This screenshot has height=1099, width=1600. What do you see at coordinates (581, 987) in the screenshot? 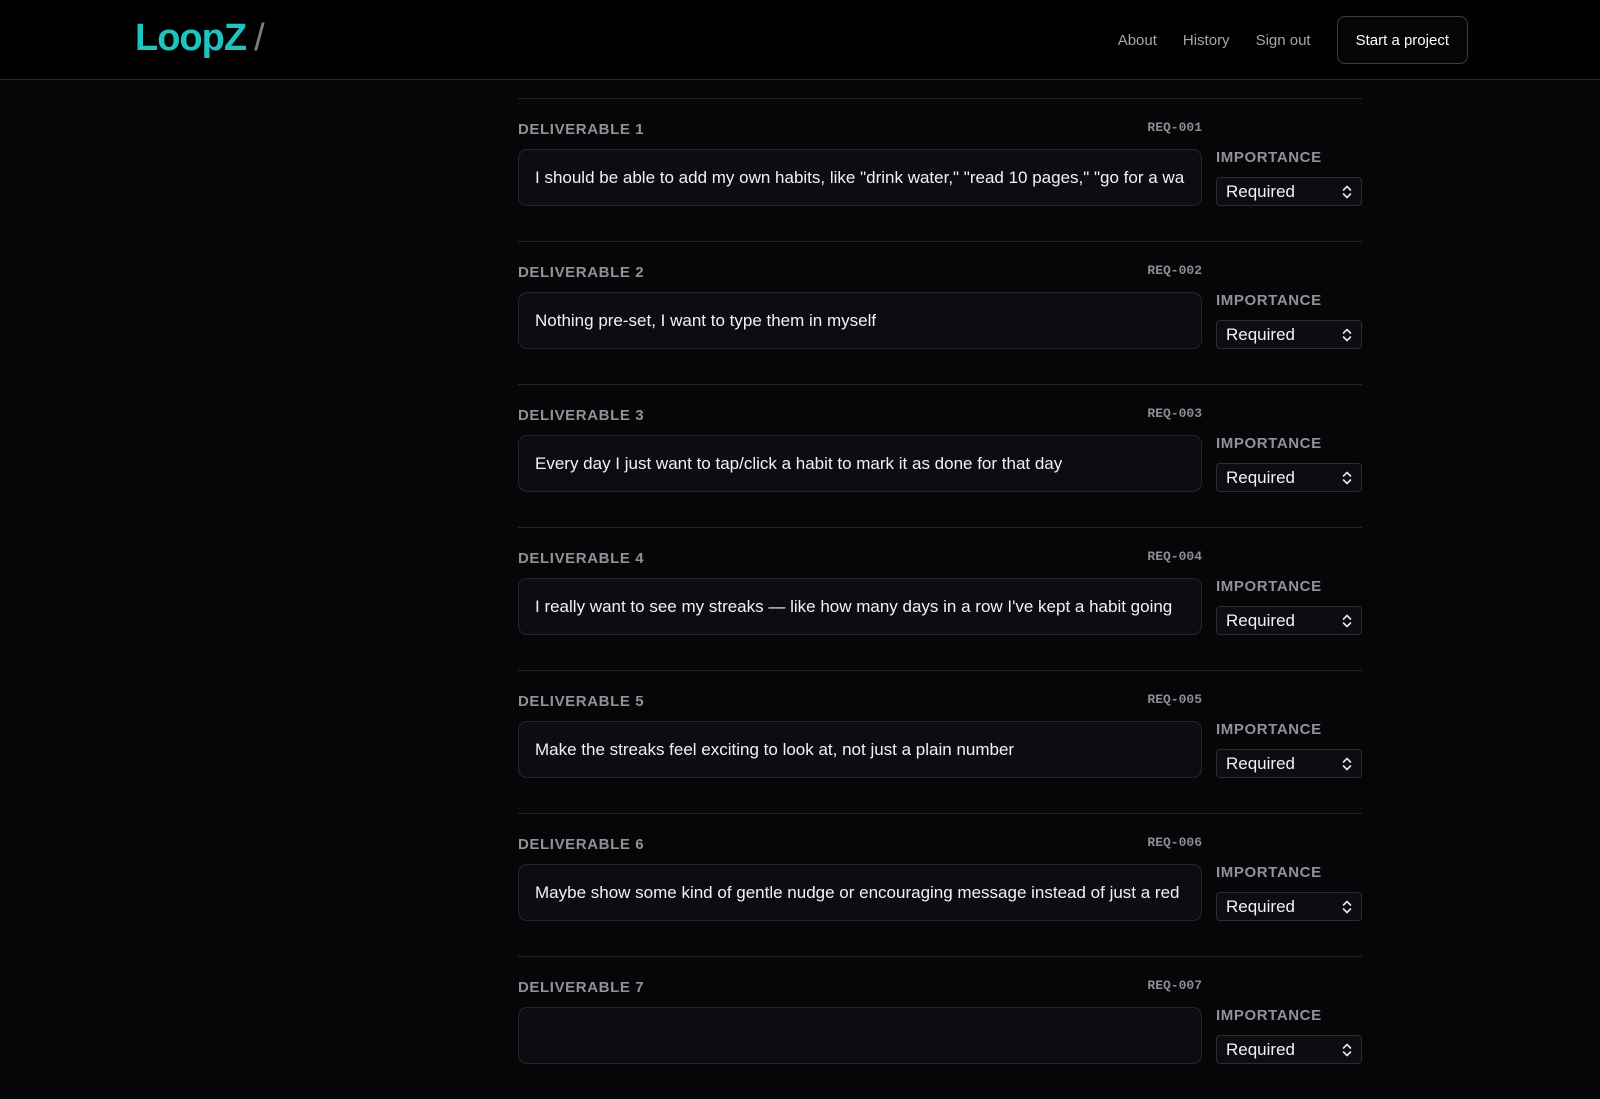
I see `deliverable-title: DELIVERABLE 7` at bounding box center [581, 987].